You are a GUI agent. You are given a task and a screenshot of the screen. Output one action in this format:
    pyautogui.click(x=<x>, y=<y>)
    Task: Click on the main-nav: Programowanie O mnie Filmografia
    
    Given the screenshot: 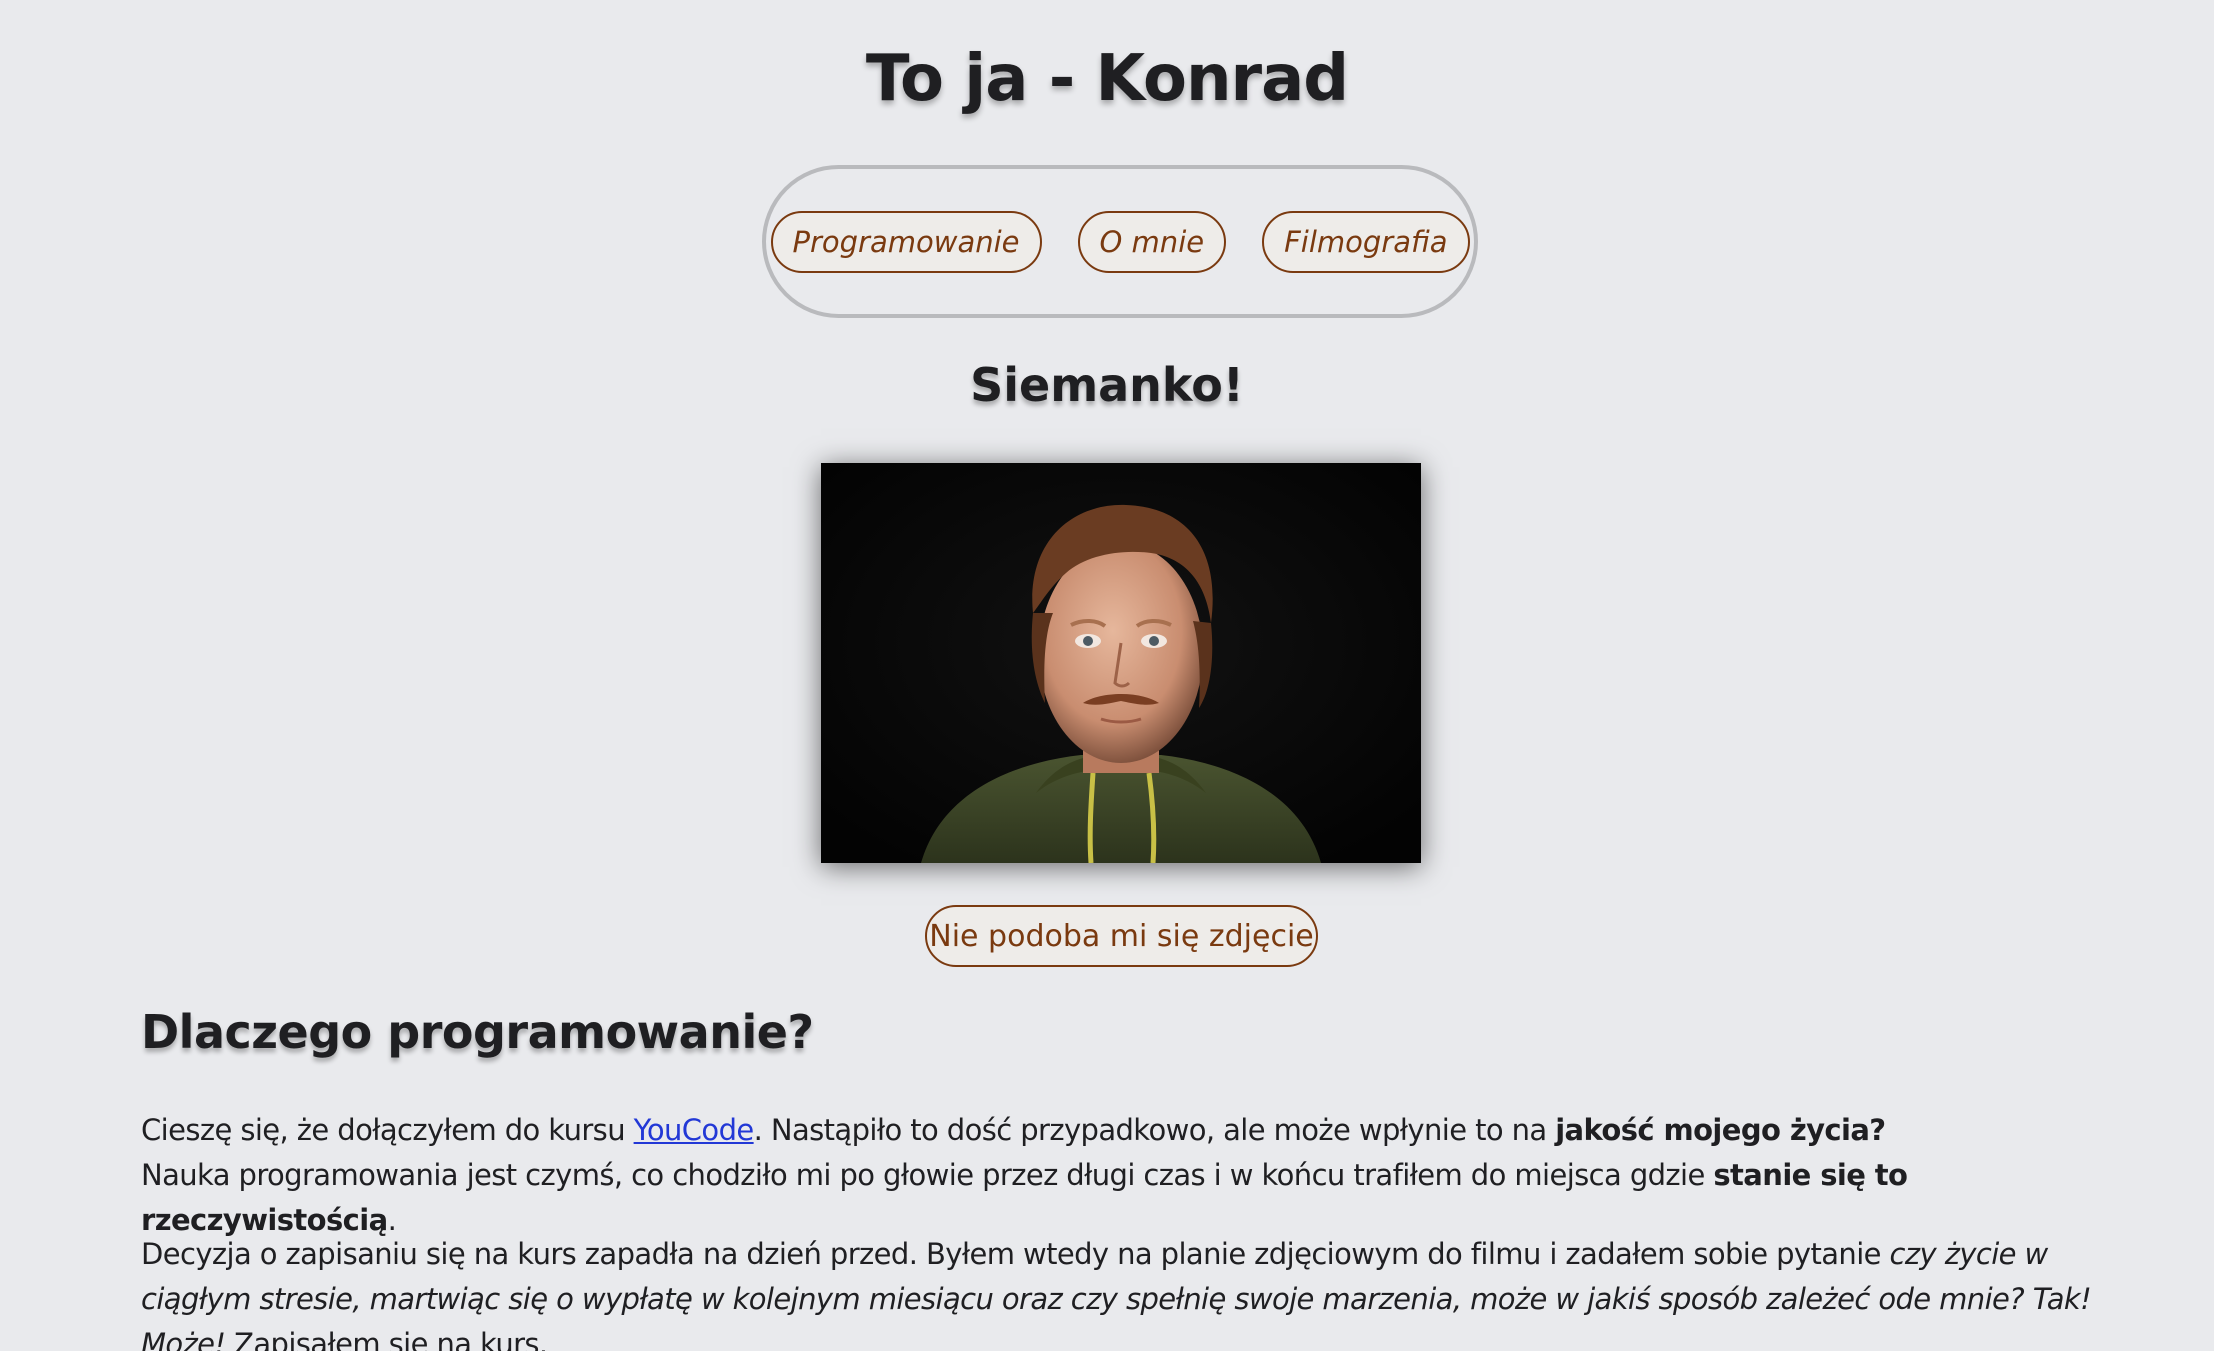 What is the action you would take?
    pyautogui.click(x=1120, y=241)
    